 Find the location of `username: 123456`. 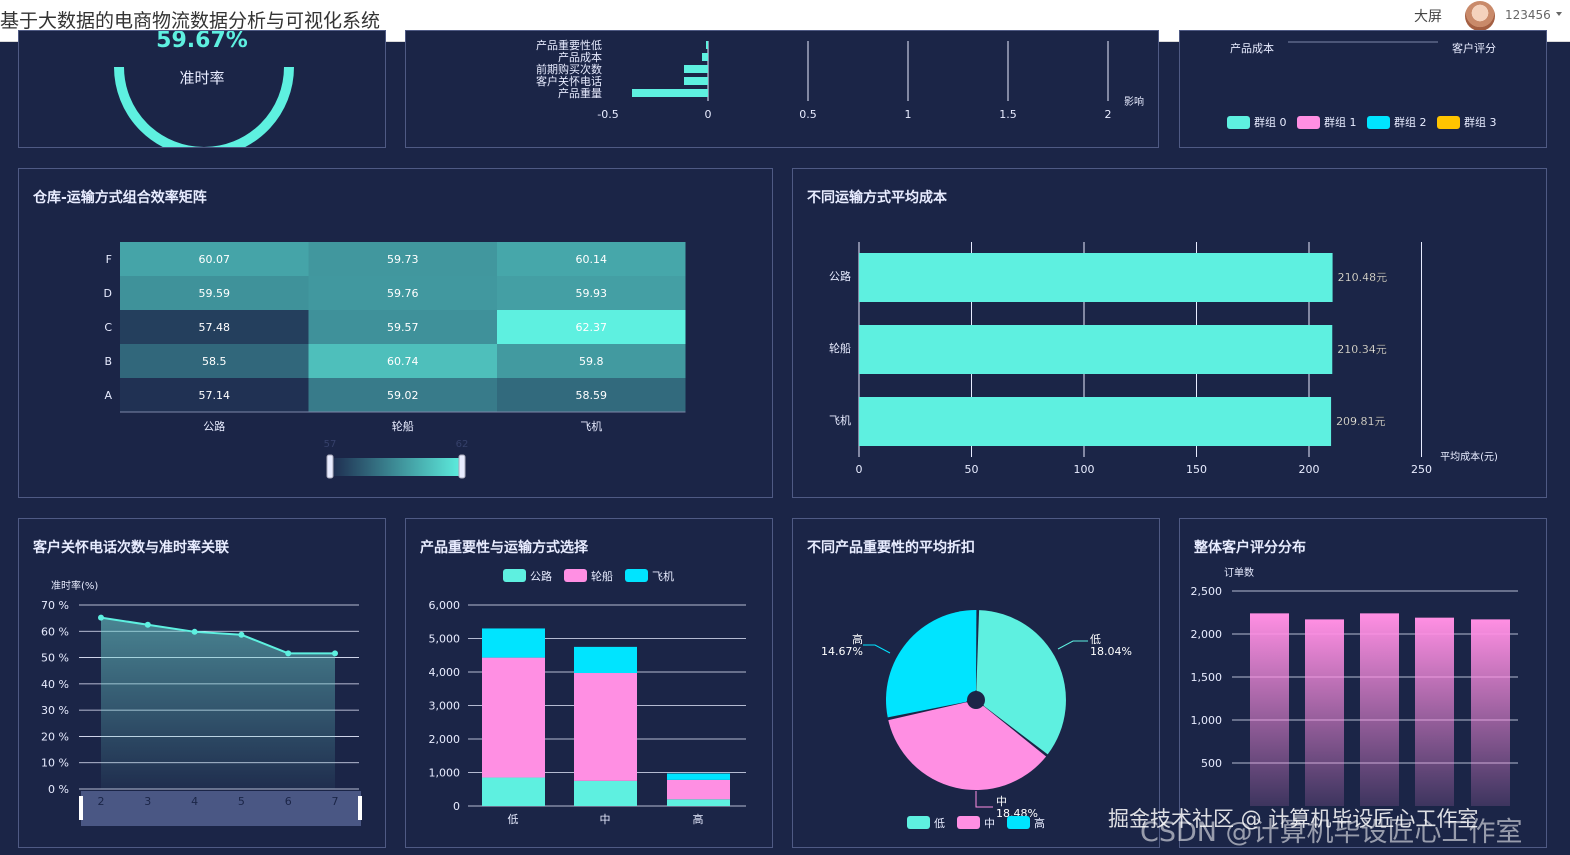

username: 123456 is located at coordinates (1528, 15).